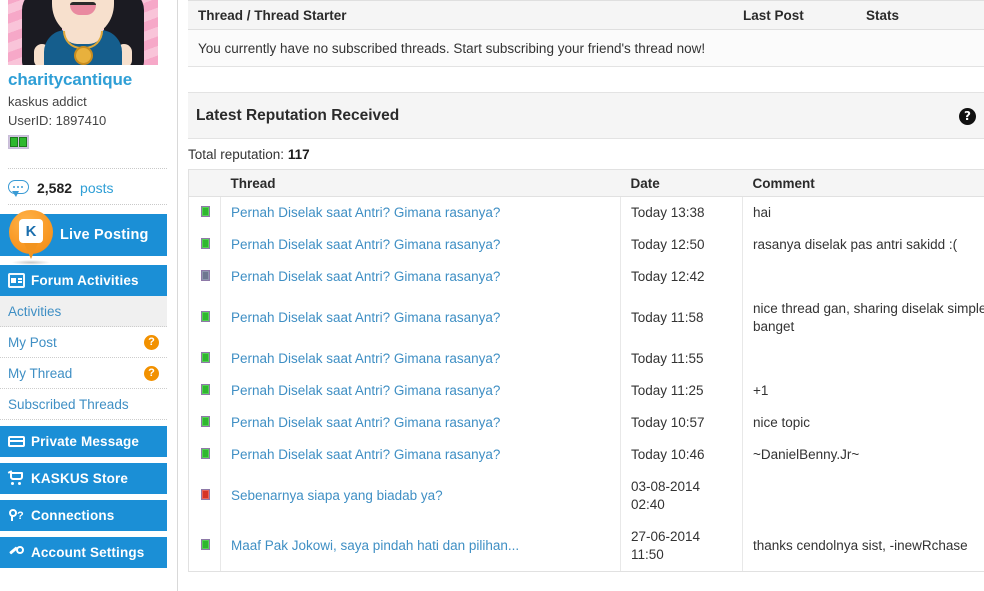  I want to click on total-reputation: Total reputation: 117, so click(249, 154).